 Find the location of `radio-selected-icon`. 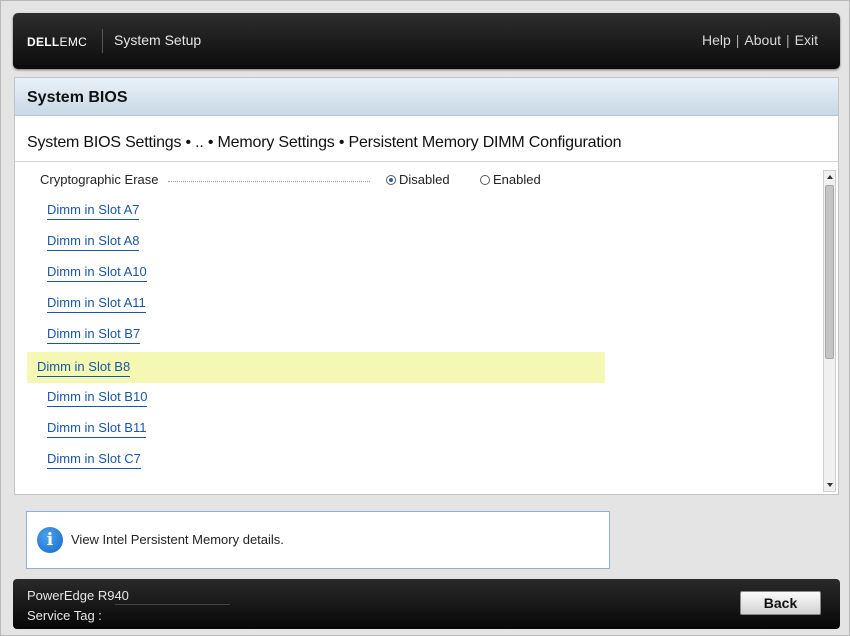

radio-selected-icon is located at coordinates (391, 180).